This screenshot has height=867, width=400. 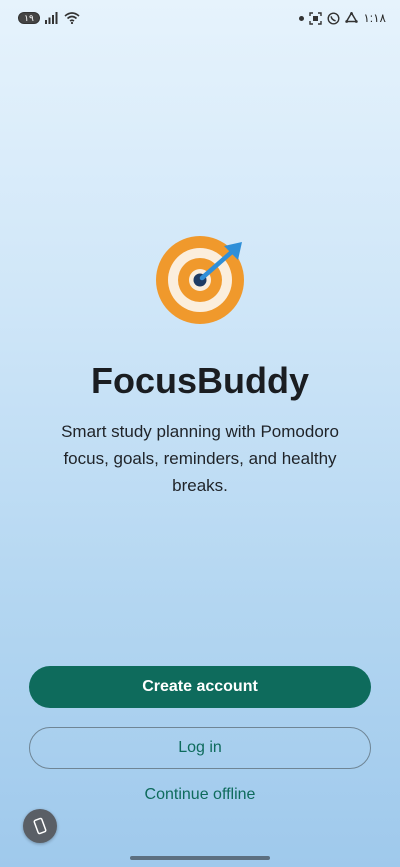 What do you see at coordinates (333, 18) in the screenshot?
I see `whatsapp-icon` at bounding box center [333, 18].